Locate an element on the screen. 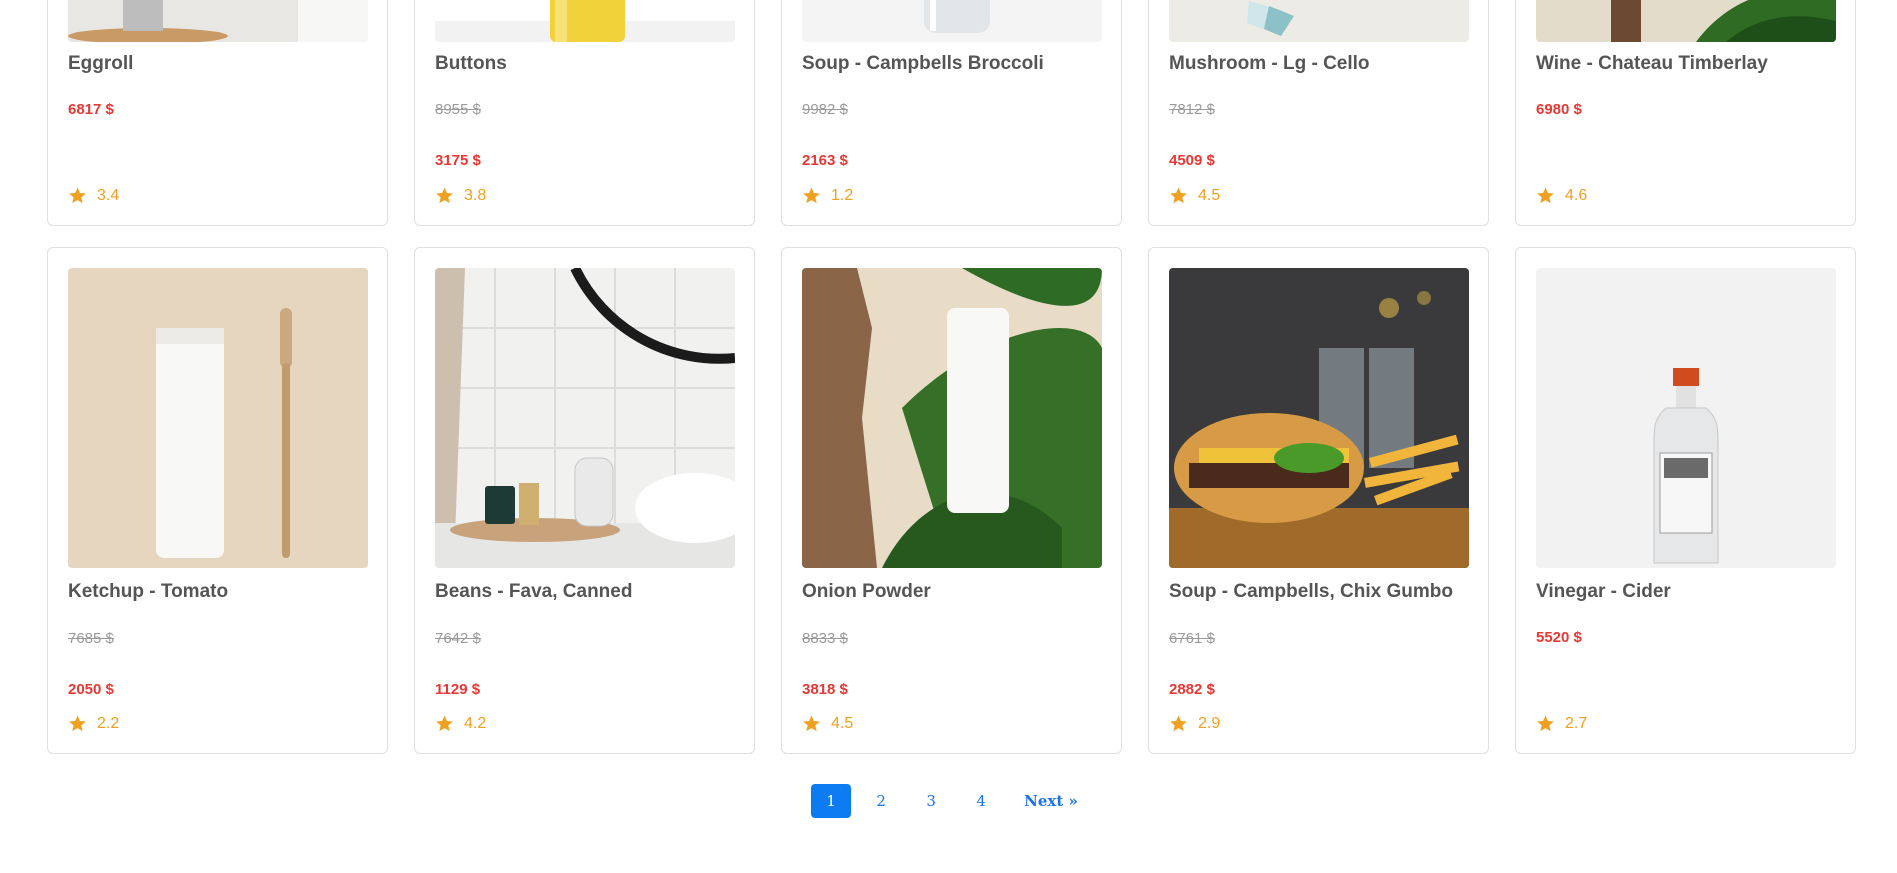 This screenshot has width=1897, height=873. product-name: Soup - Campbells Broccoli is located at coordinates (923, 64).